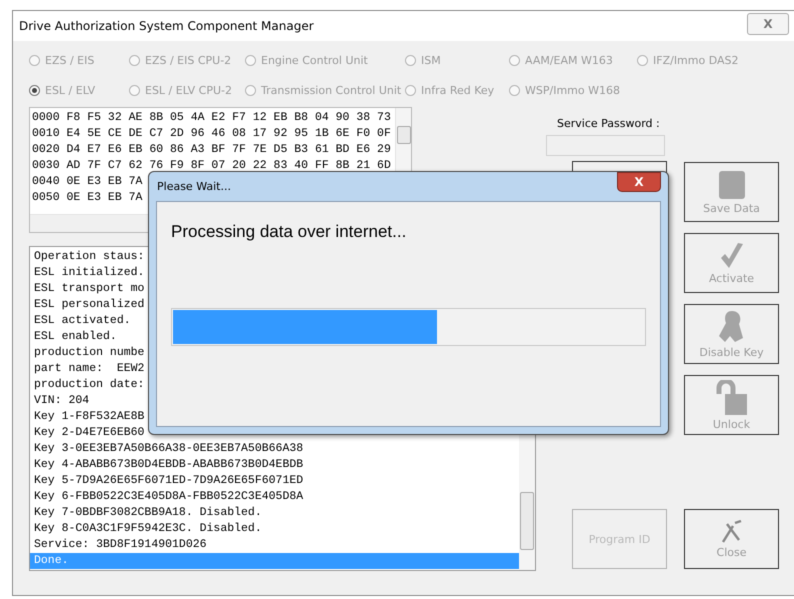  Describe the element at coordinates (605, 145) in the screenshot. I see `password-field` at that location.